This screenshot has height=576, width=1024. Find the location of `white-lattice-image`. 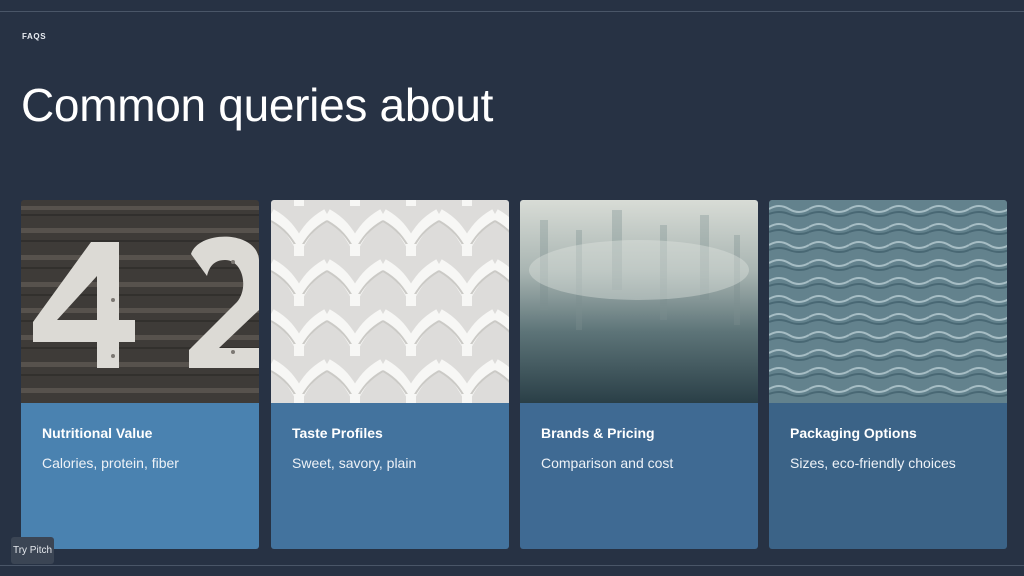

white-lattice-image is located at coordinates (390, 301).